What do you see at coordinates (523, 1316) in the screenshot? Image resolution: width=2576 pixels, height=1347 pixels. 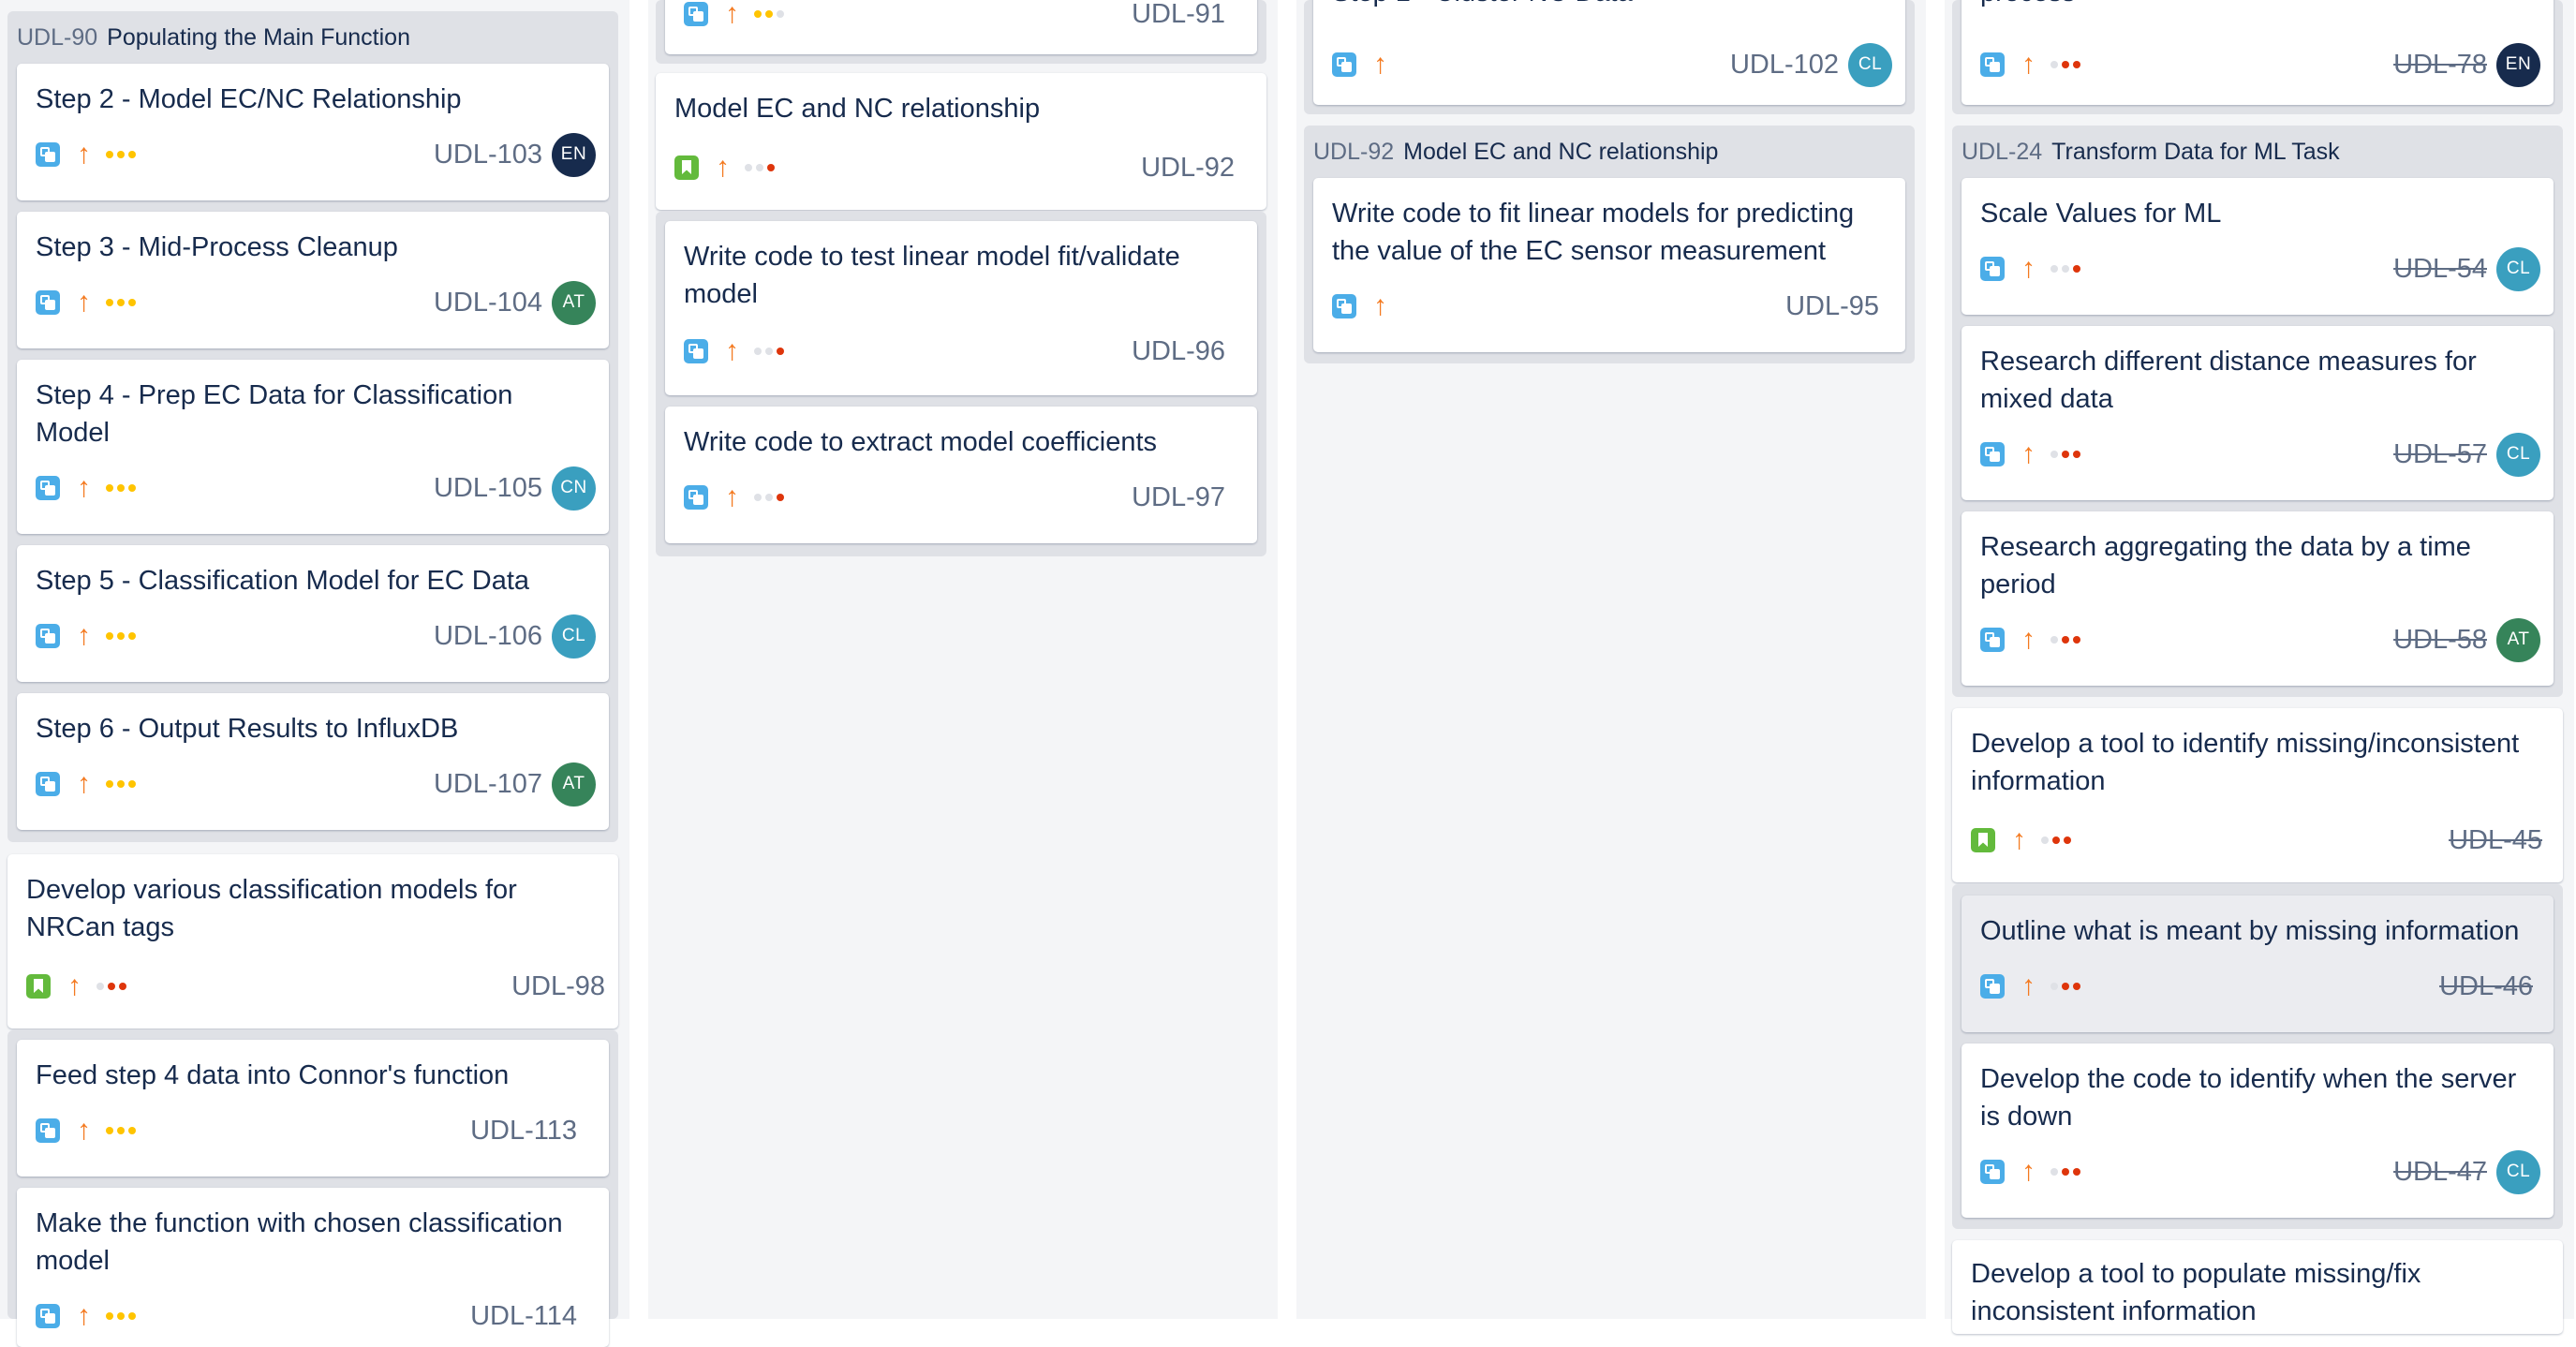 I see `issue-key: UDL-114` at bounding box center [523, 1316].